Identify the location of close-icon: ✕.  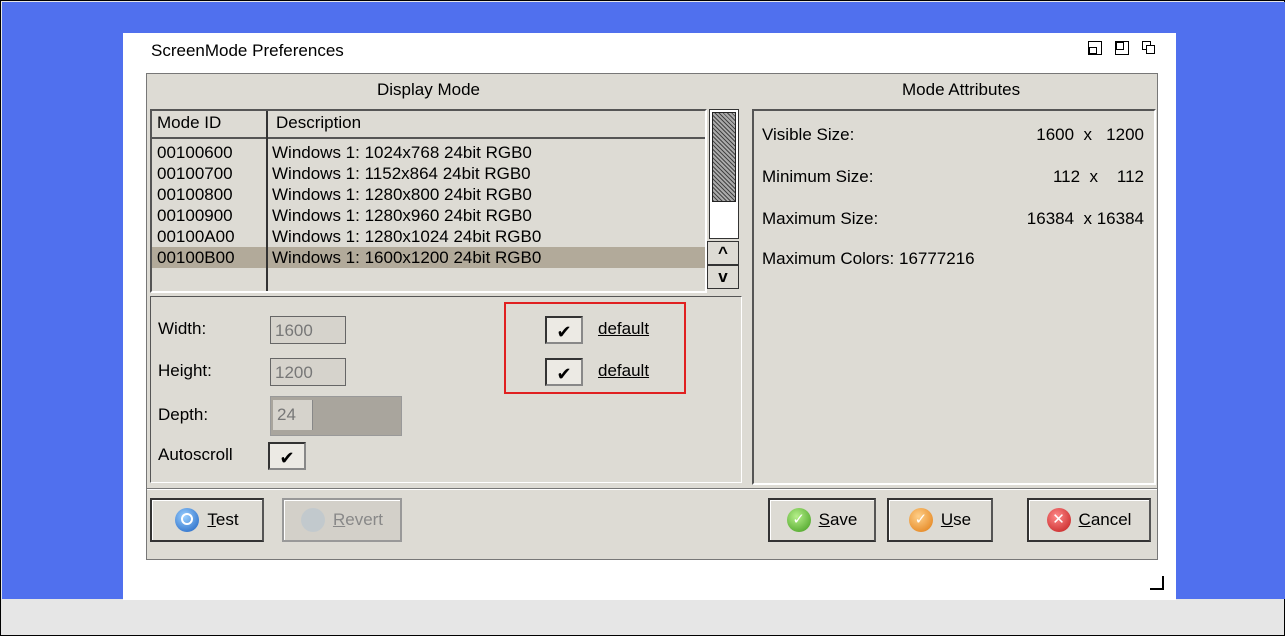
(1058, 520).